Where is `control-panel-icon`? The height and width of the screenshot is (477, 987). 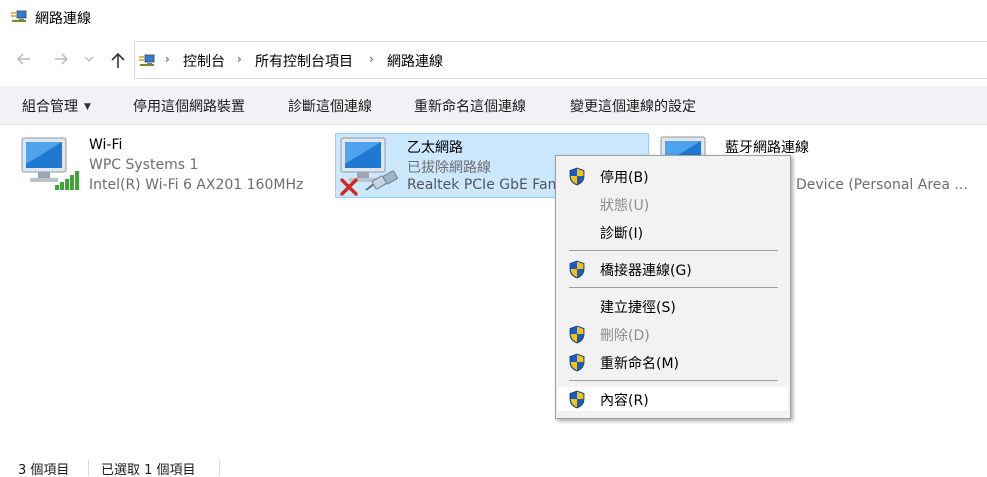 control-panel-icon is located at coordinates (147, 60).